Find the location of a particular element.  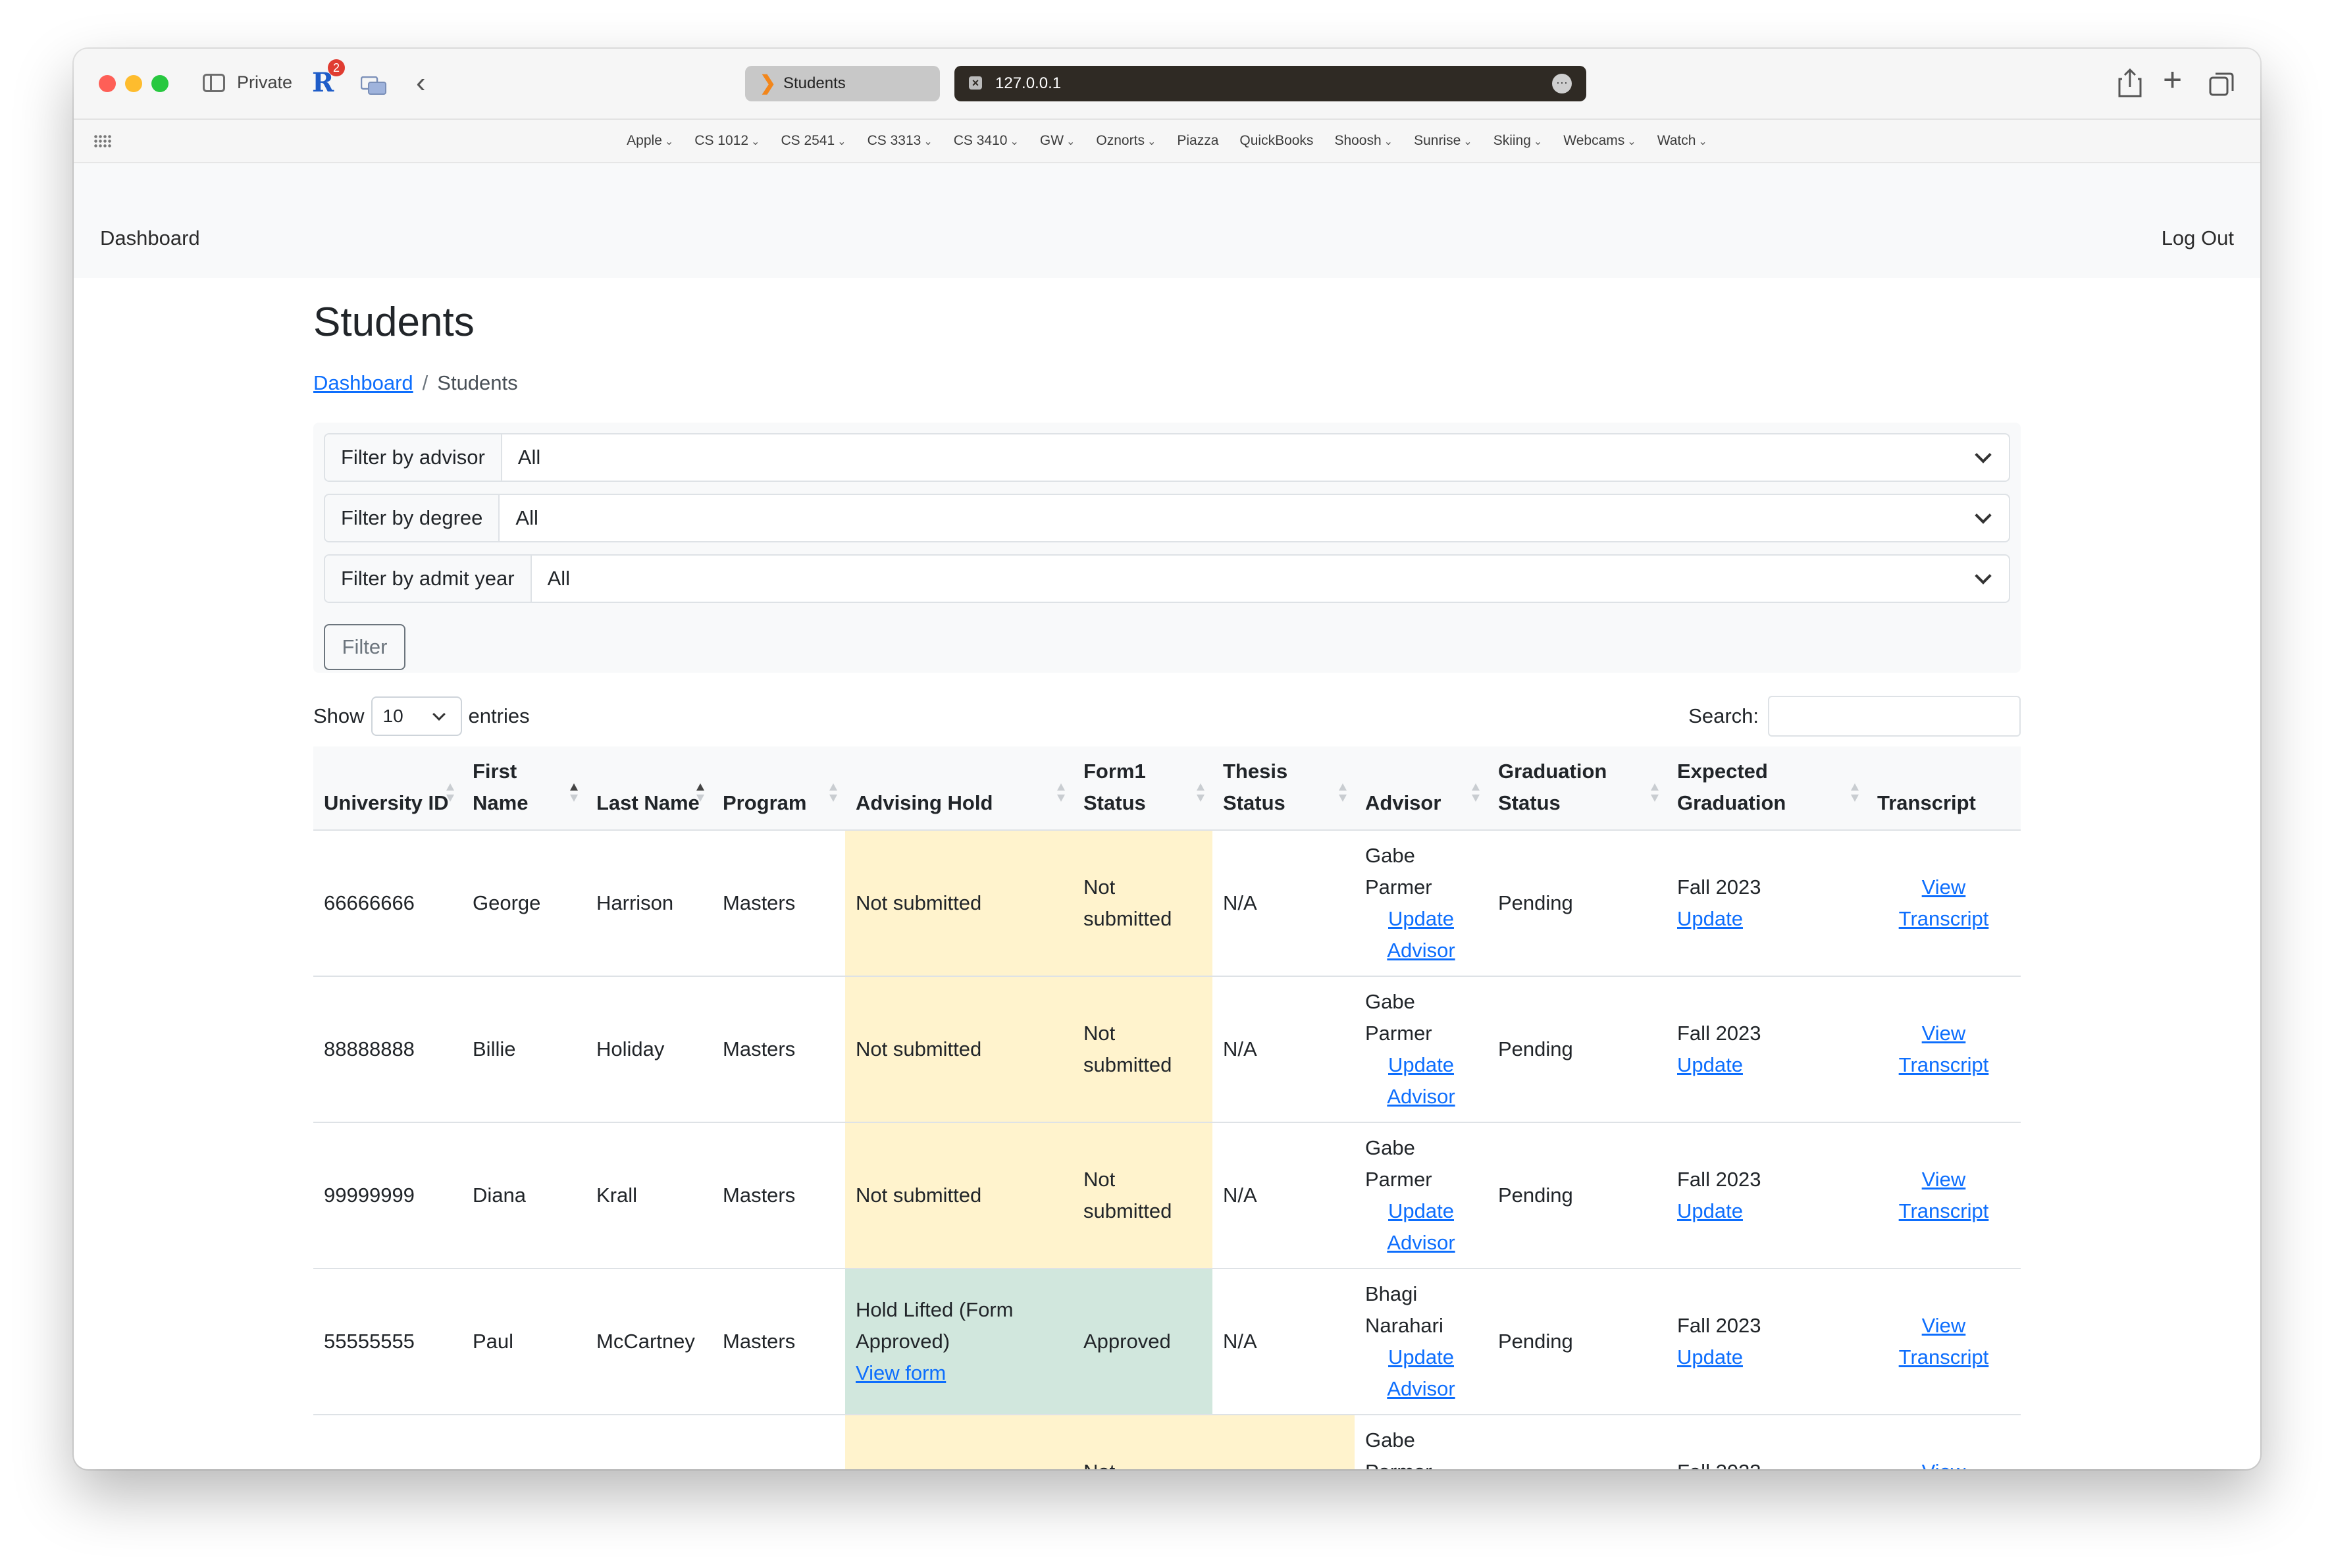

new-tab-plus-icon: + is located at coordinates (2172, 79).